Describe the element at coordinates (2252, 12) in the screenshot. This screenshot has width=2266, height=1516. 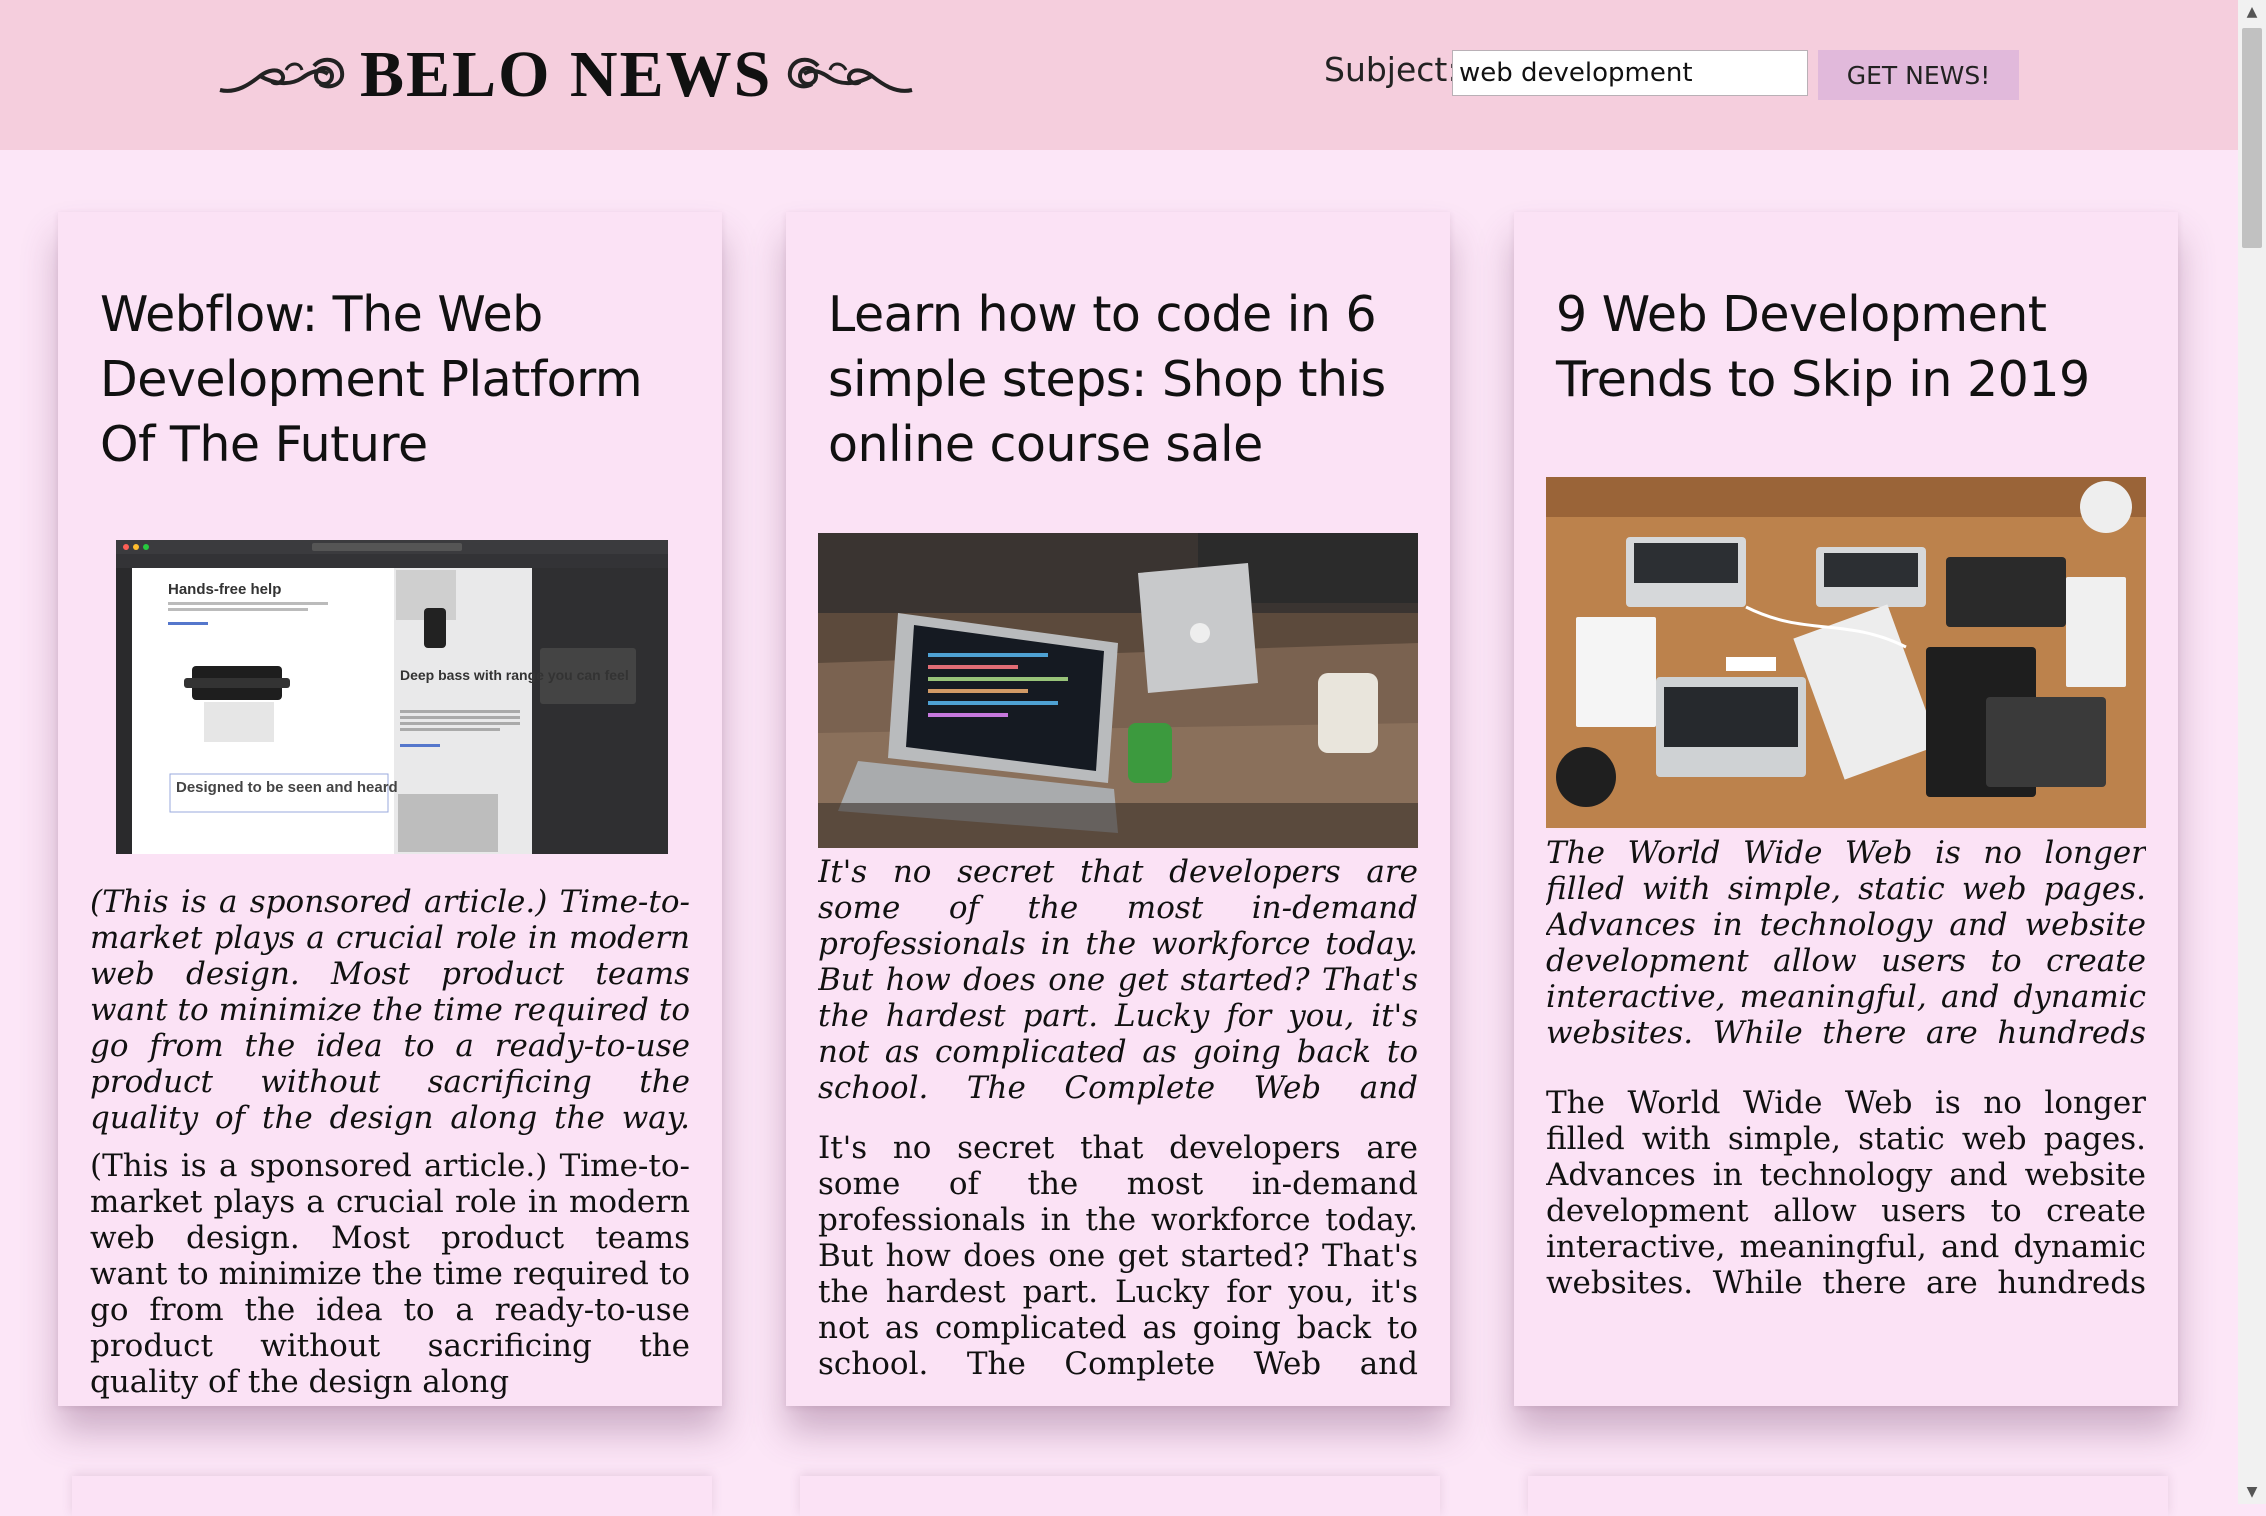
I see `scroll-up-icon: ▲` at that location.